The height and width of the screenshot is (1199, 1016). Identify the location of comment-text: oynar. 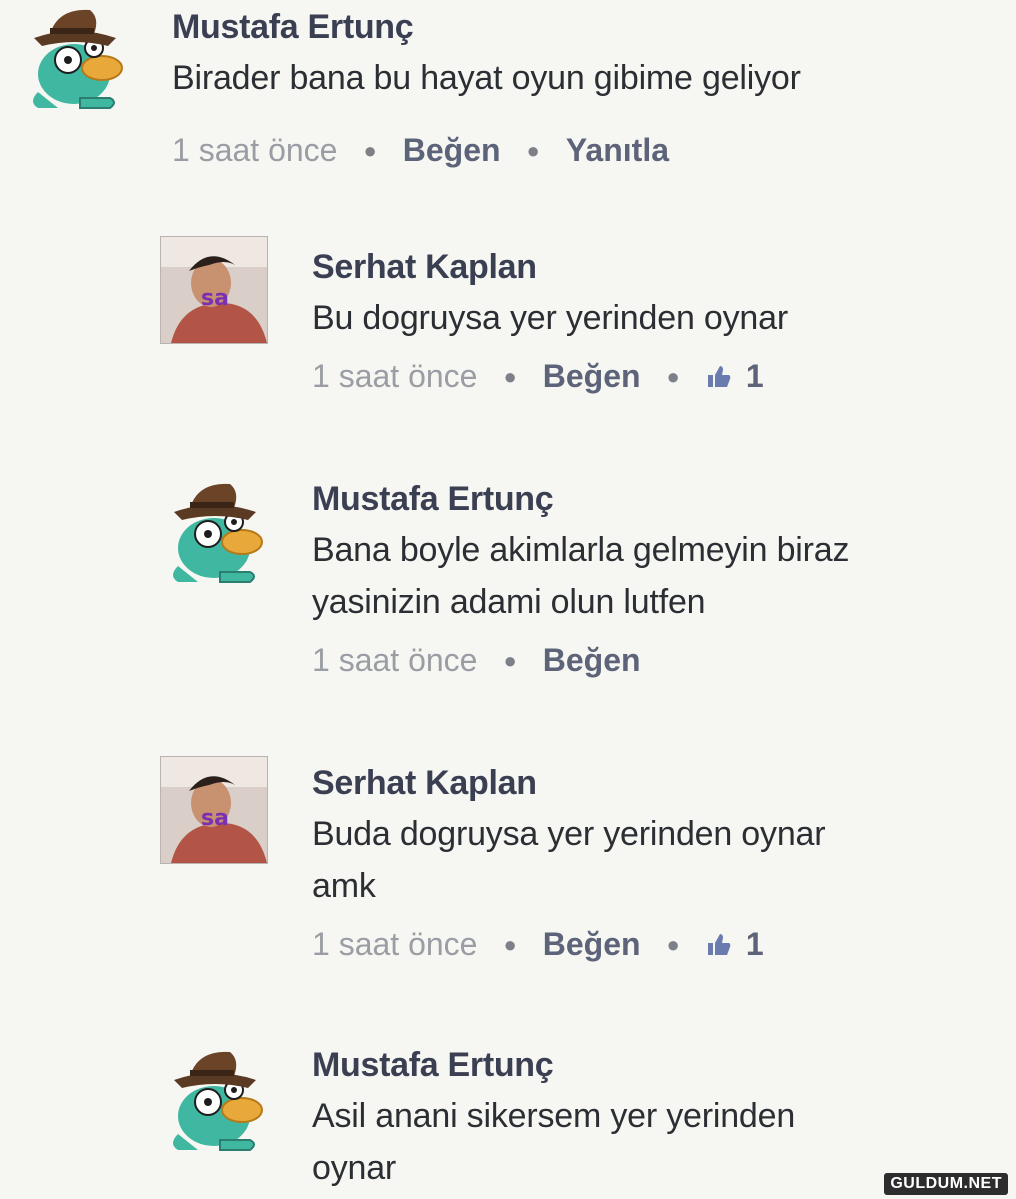
(354, 1168).